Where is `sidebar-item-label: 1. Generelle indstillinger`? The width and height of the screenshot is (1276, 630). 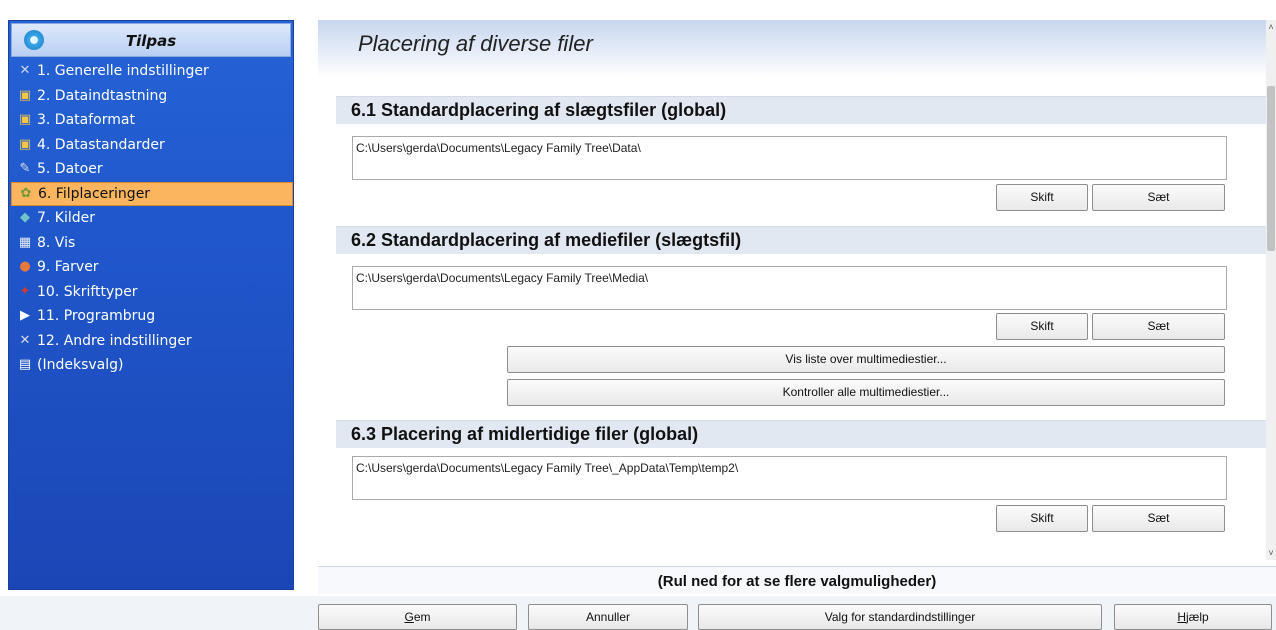
sidebar-item-label: 1. Generelle indstillinger is located at coordinates (123, 71).